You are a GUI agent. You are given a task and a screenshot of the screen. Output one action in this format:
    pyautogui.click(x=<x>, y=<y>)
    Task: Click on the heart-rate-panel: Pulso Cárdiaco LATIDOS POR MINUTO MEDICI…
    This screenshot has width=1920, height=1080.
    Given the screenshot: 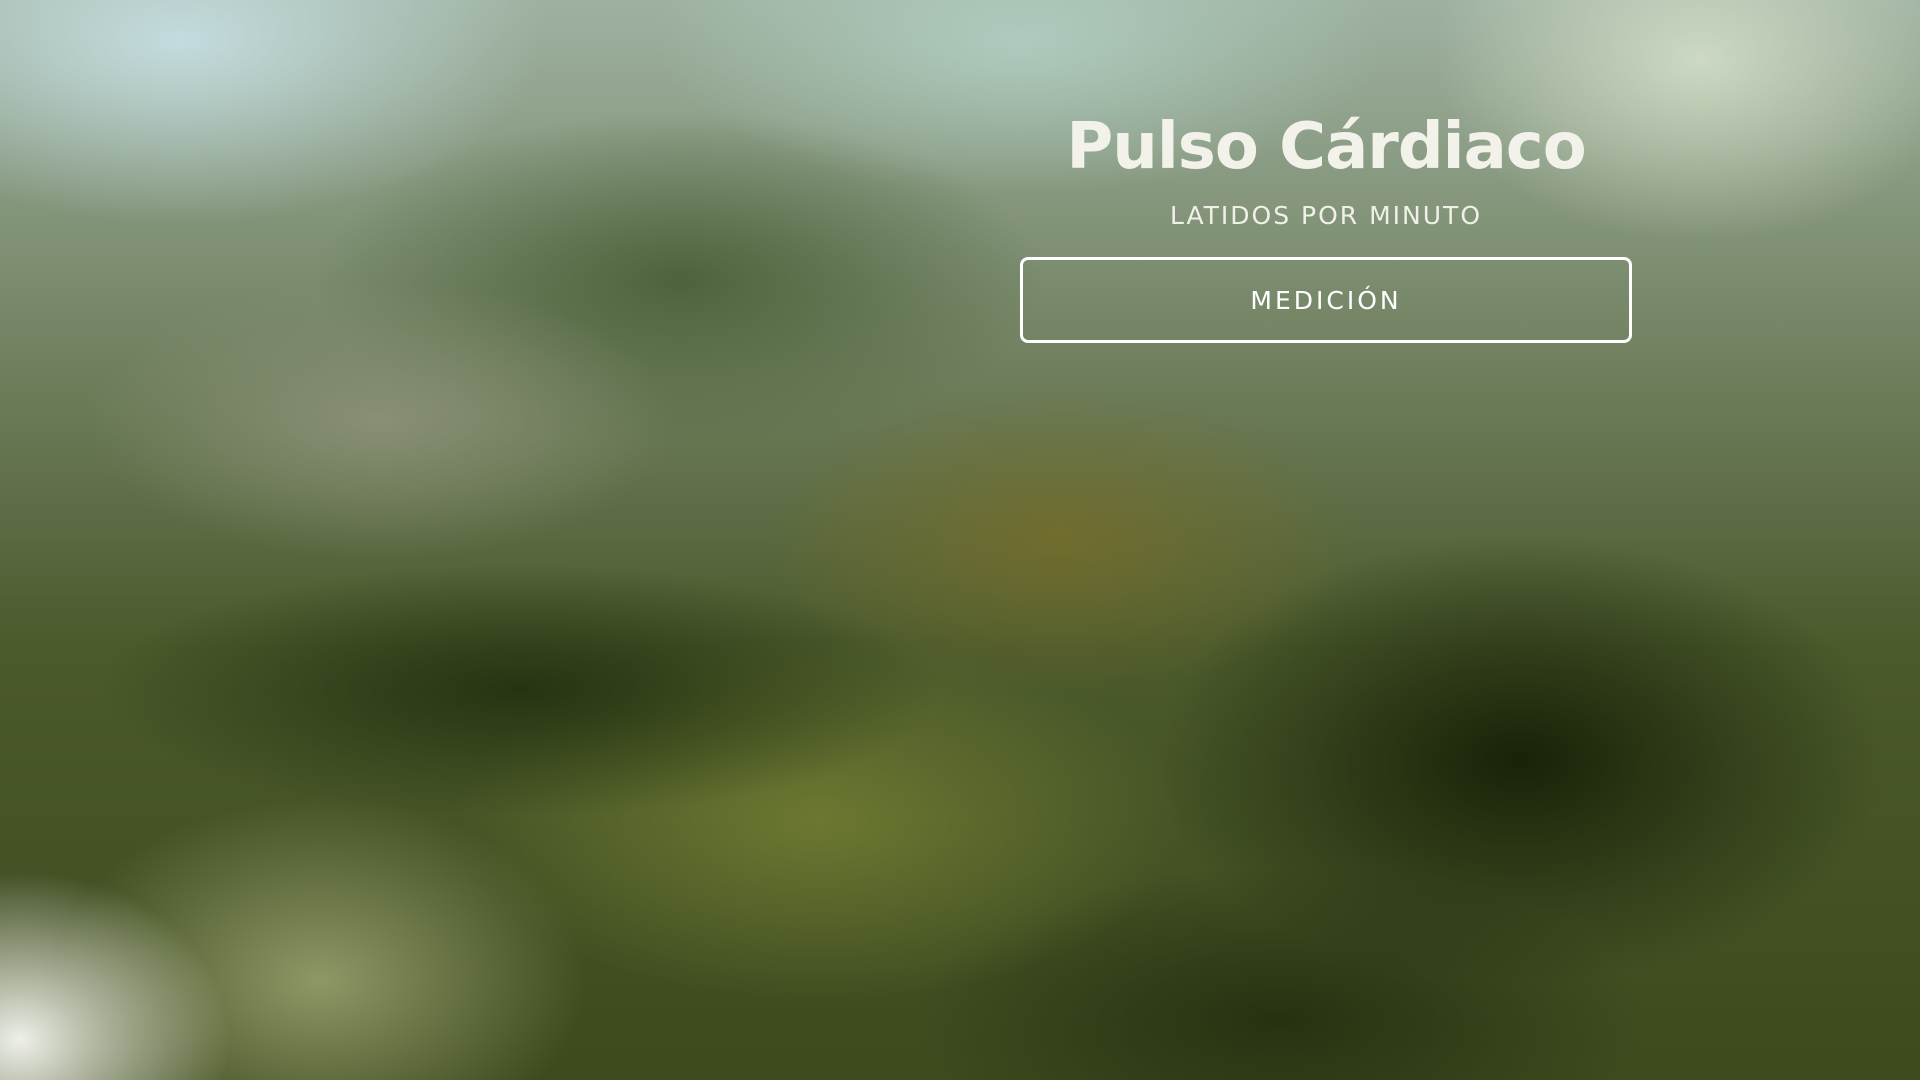 What is the action you would take?
    pyautogui.click(x=1326, y=224)
    